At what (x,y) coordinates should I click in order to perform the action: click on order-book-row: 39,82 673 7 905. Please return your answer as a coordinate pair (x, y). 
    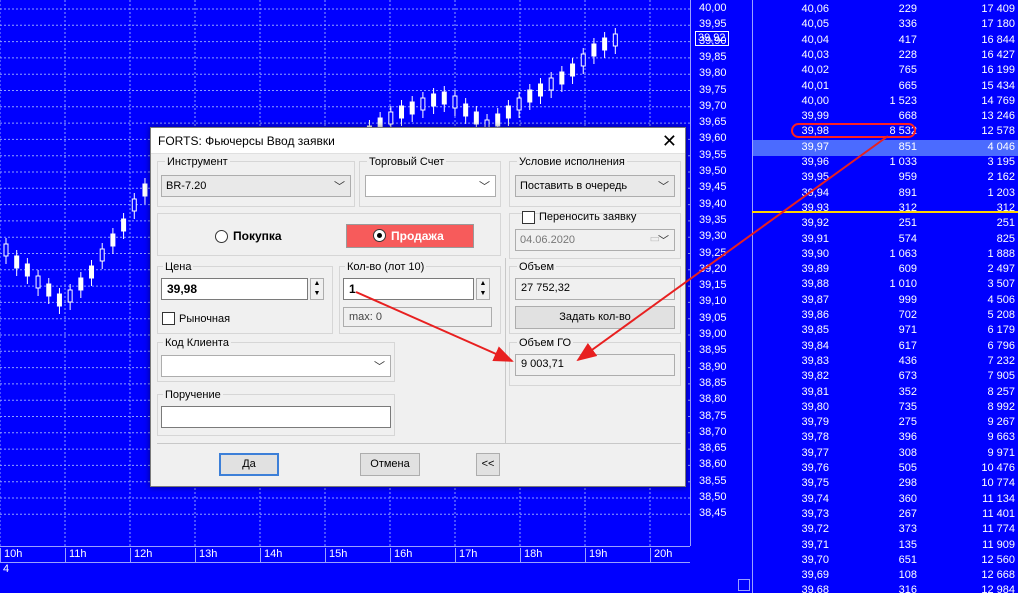
    Looking at the image, I should click on (885, 377).